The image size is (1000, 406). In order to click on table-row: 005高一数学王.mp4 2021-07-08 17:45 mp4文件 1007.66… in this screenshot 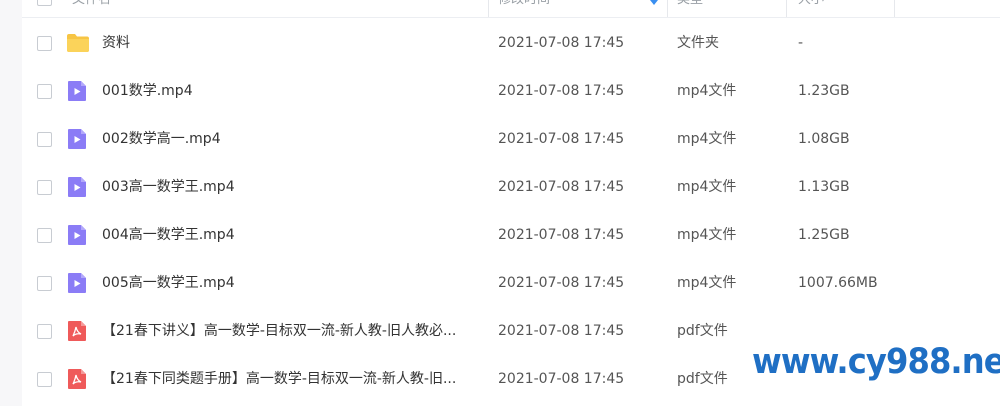, I will do `click(511, 283)`.